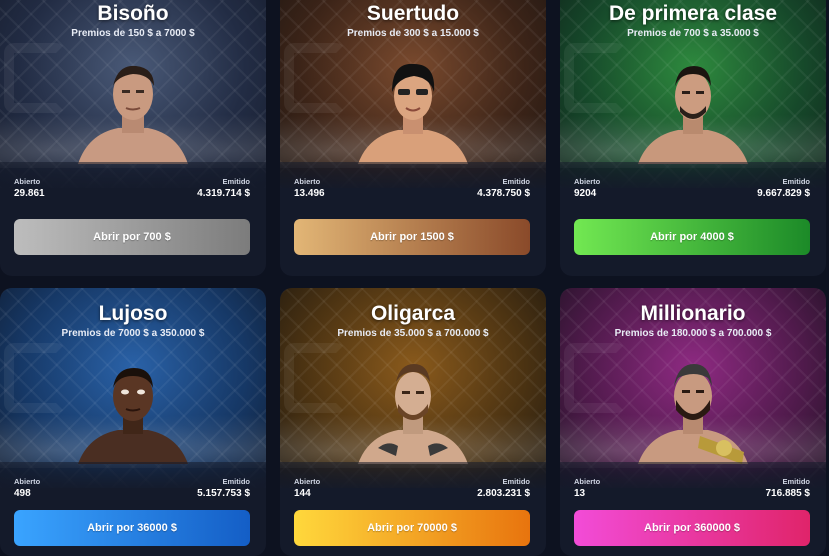  What do you see at coordinates (503, 493) in the screenshot?
I see `issued-amount: 2.803.231 $` at bounding box center [503, 493].